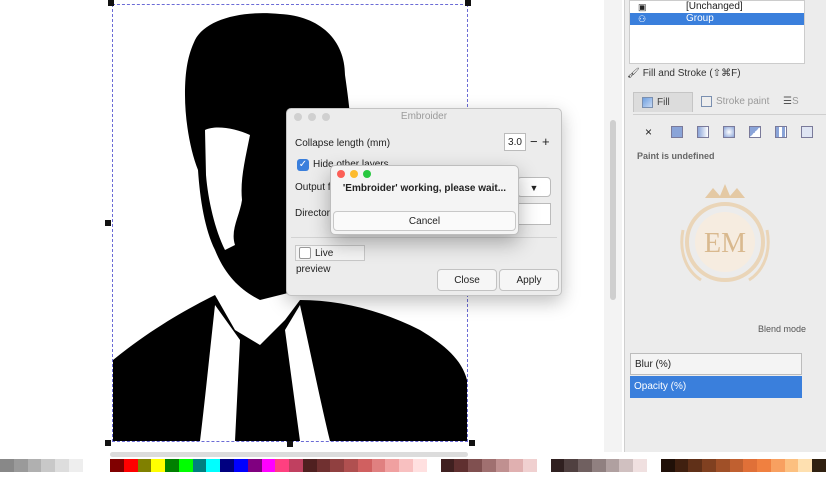 This screenshot has height=478, width=826. Describe the element at coordinates (515, 142) in the screenshot. I see `collapse-length-input: 3.0` at that location.